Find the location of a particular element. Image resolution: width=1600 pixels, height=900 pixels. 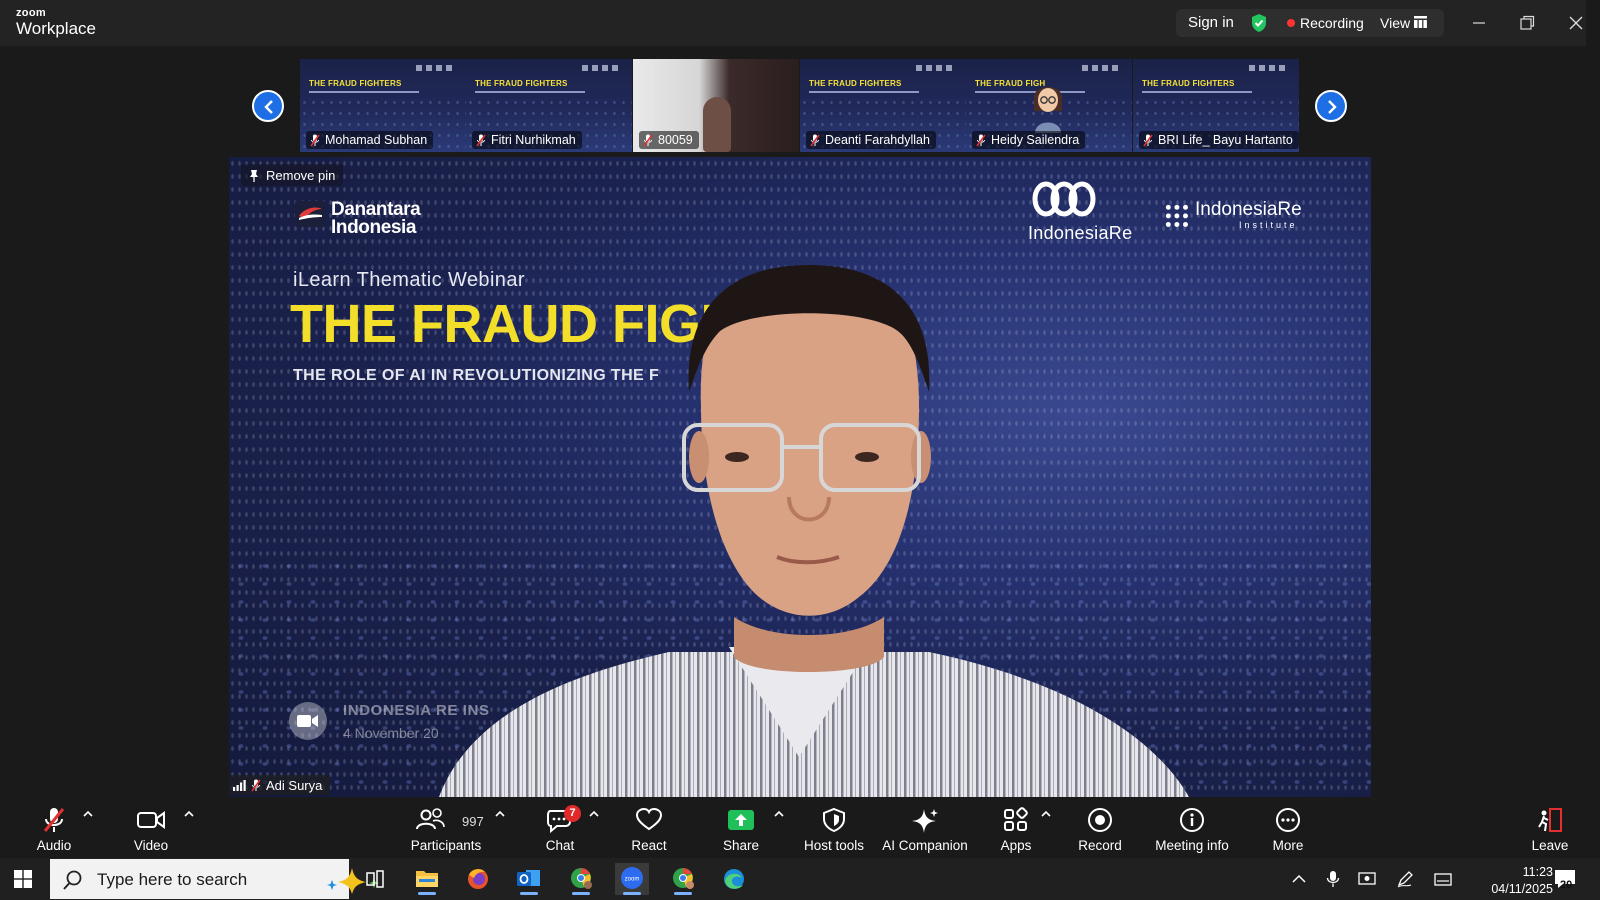

show-hidden-icons-chevron-icon is located at coordinates (1299, 879).